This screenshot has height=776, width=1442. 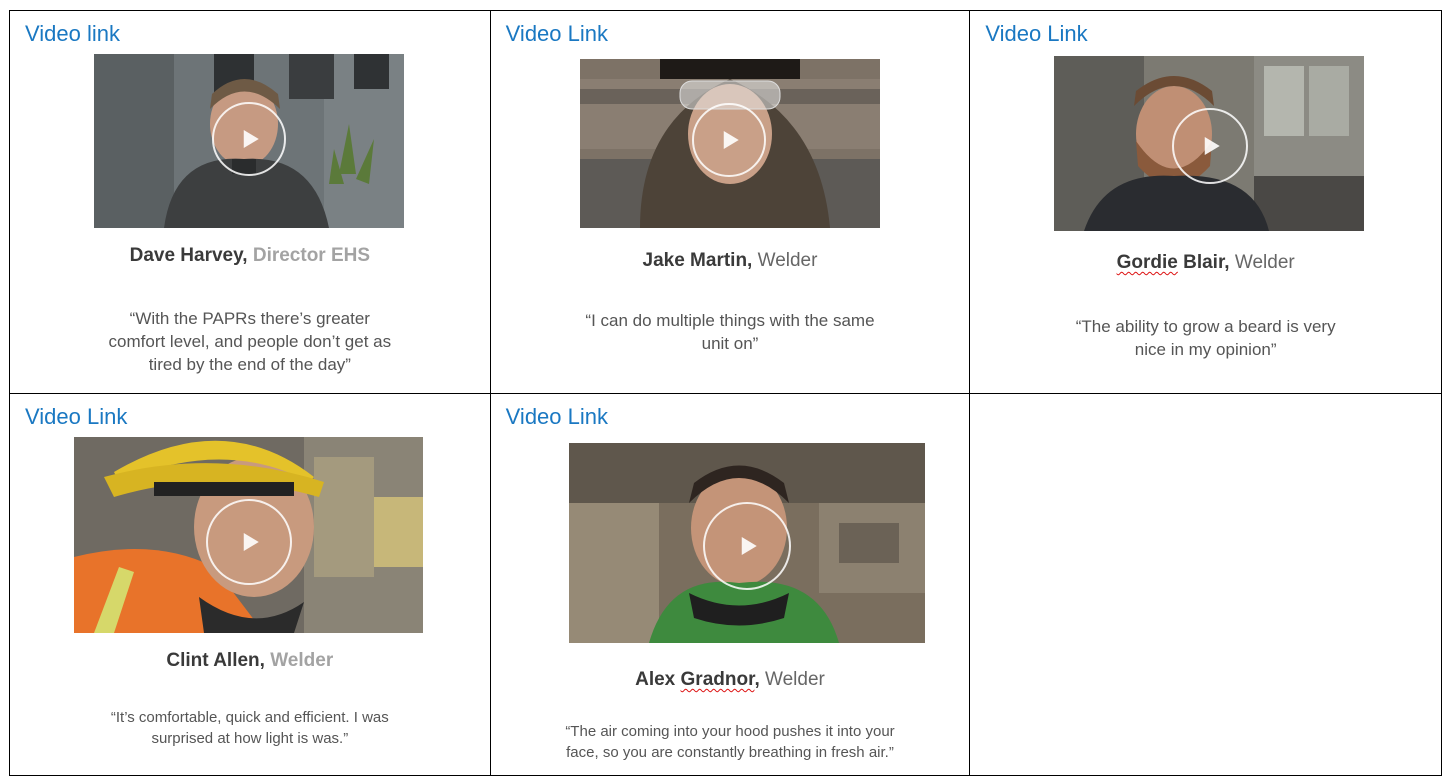 I want to click on person-name: Alex Gradnor, Welder, so click(x=730, y=679).